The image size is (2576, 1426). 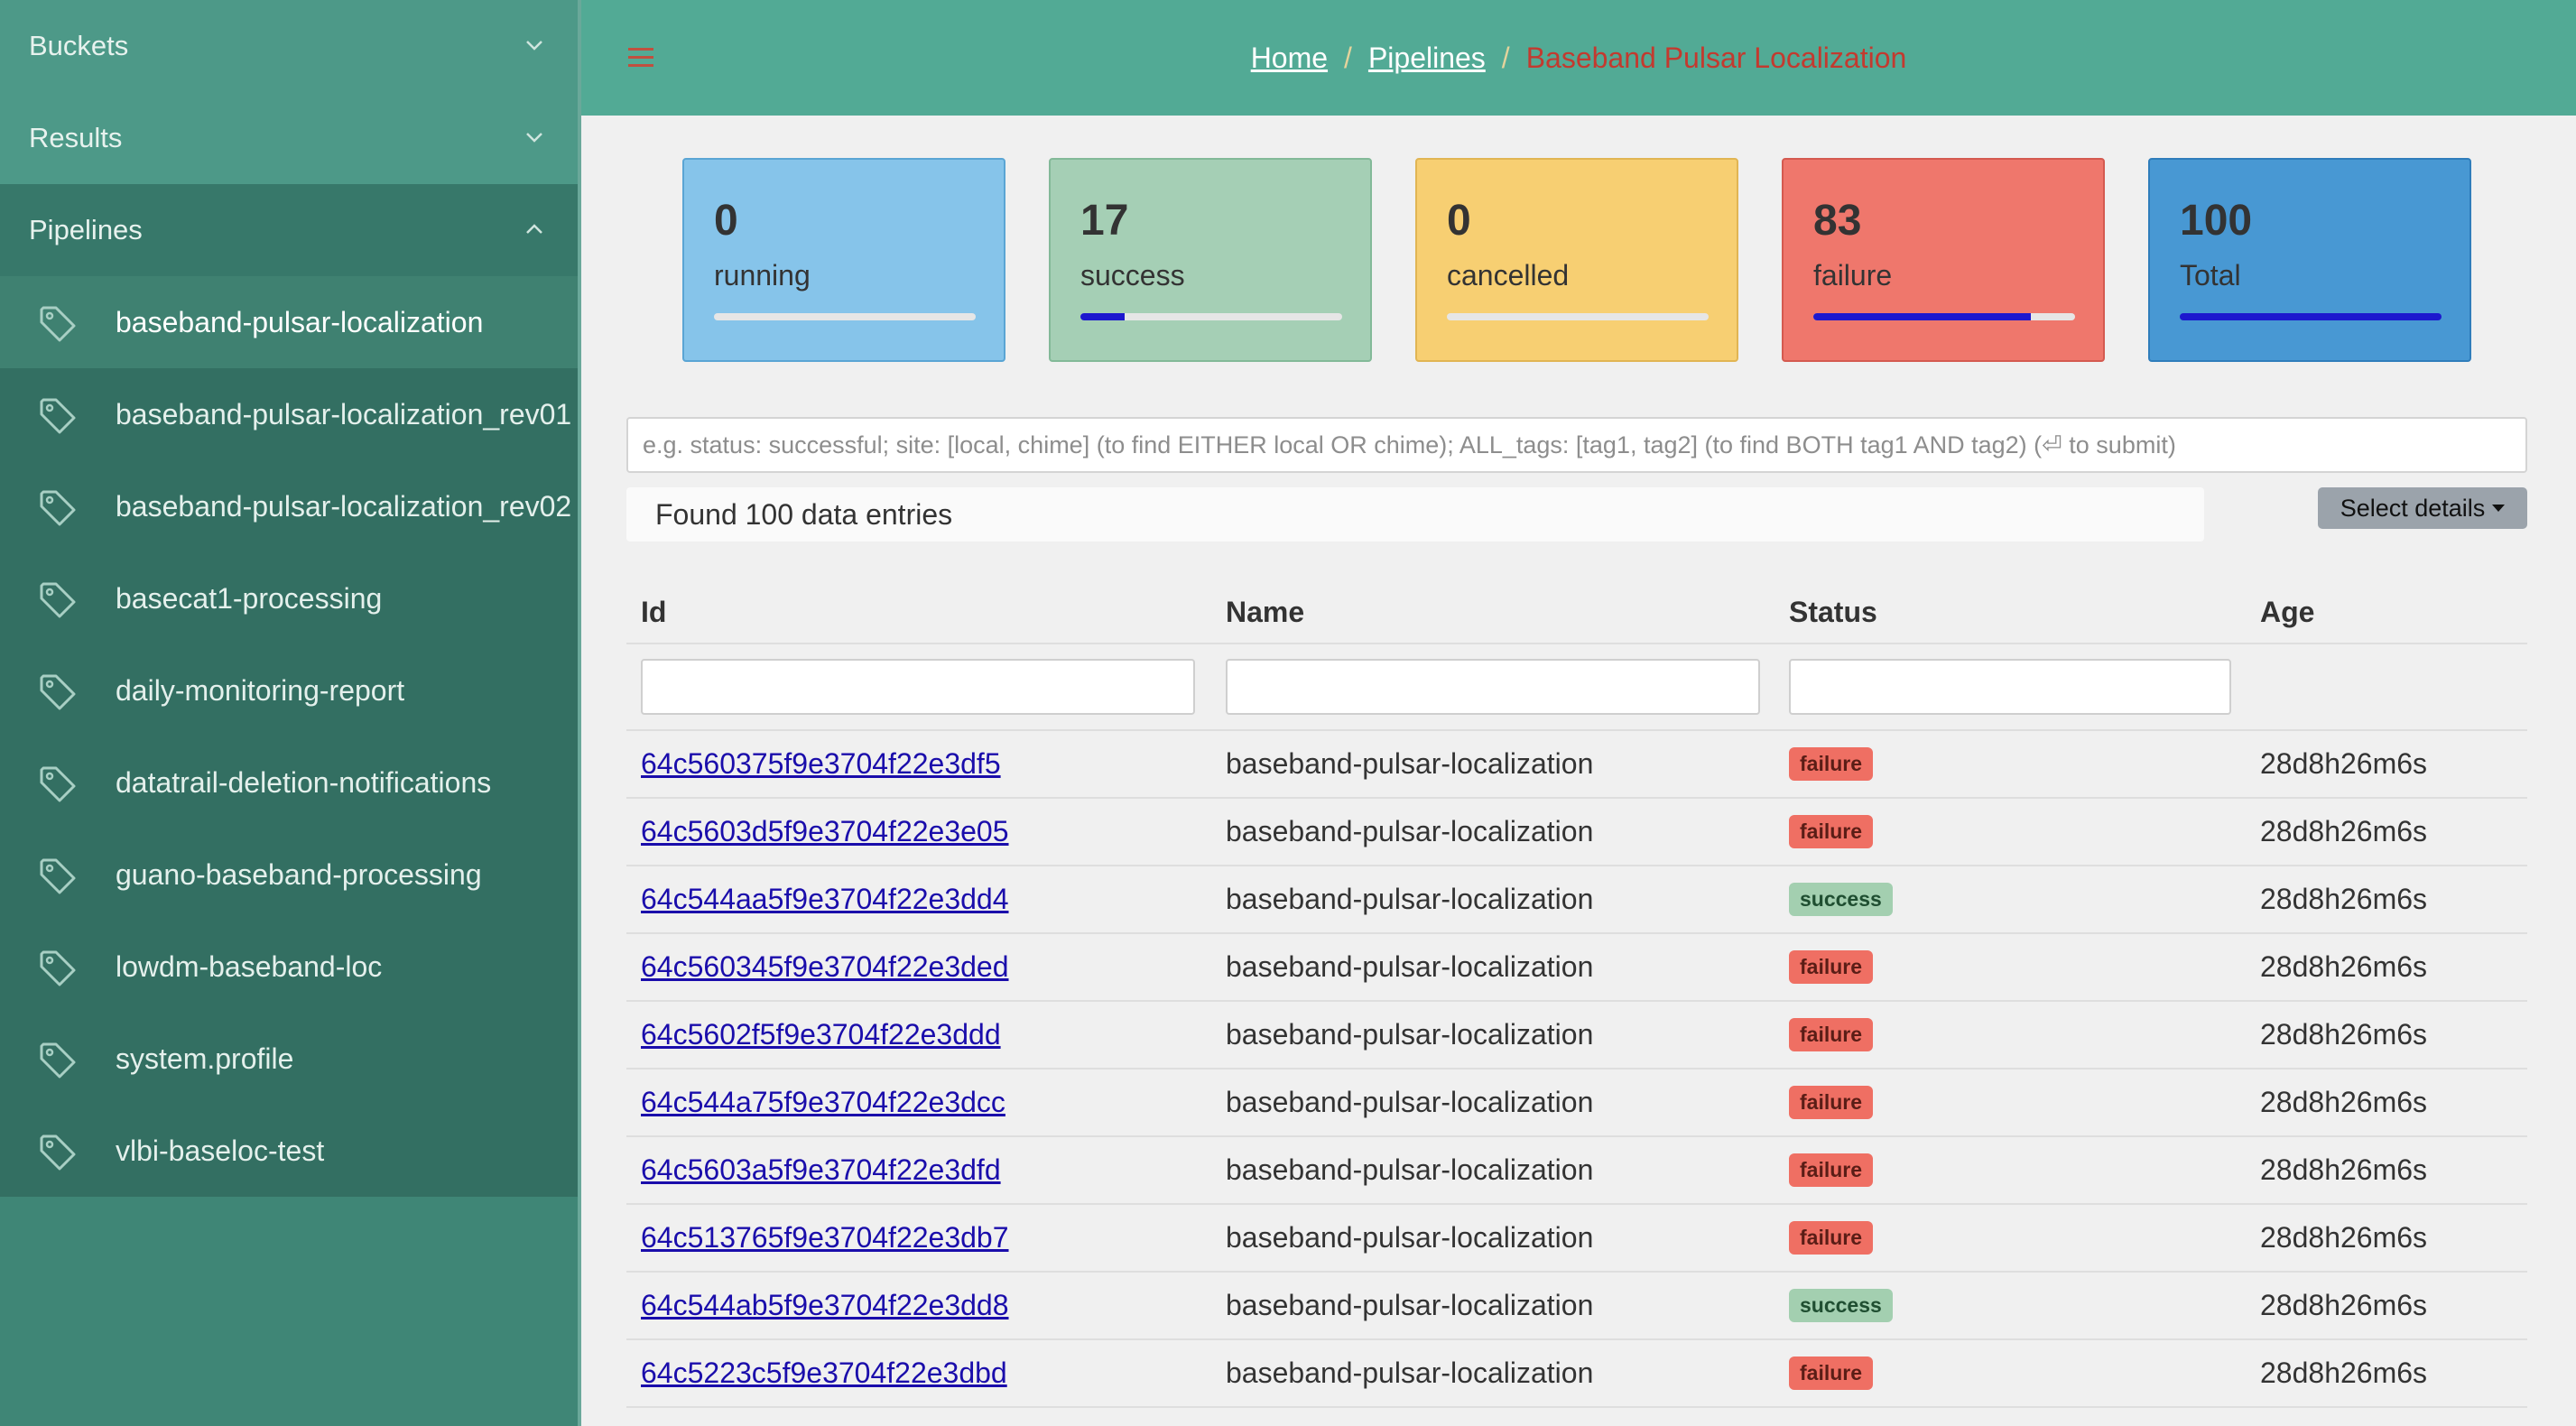 I want to click on stat-label: cancelled, so click(x=1508, y=275).